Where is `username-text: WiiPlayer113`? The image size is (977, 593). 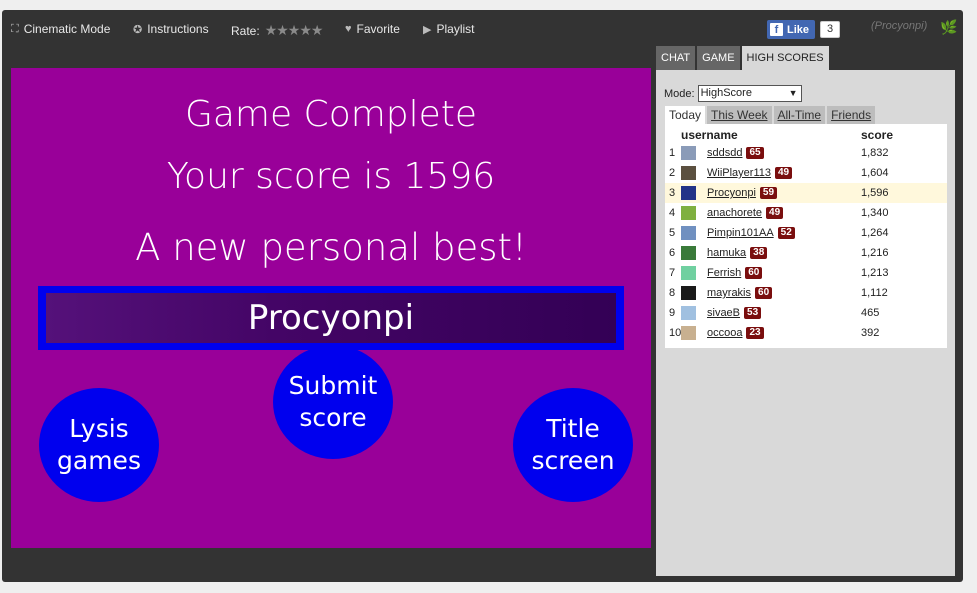
username-text: WiiPlayer113 is located at coordinates (739, 173).